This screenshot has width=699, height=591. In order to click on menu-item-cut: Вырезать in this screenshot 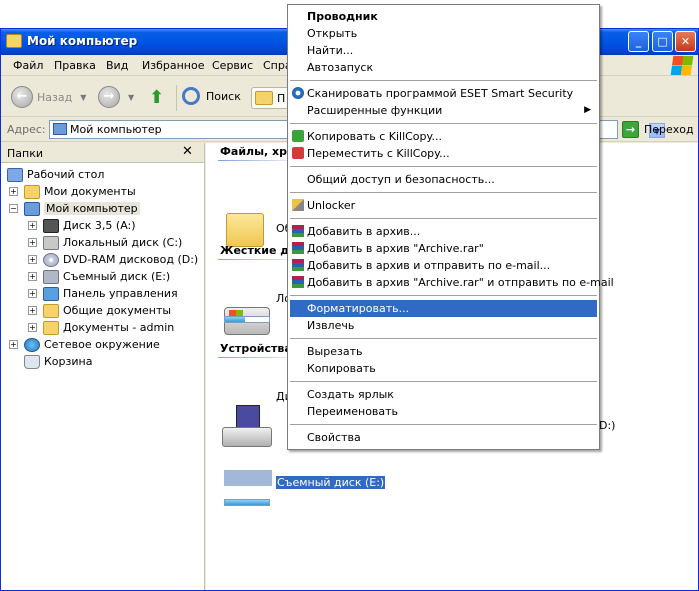, I will do `click(443, 351)`.